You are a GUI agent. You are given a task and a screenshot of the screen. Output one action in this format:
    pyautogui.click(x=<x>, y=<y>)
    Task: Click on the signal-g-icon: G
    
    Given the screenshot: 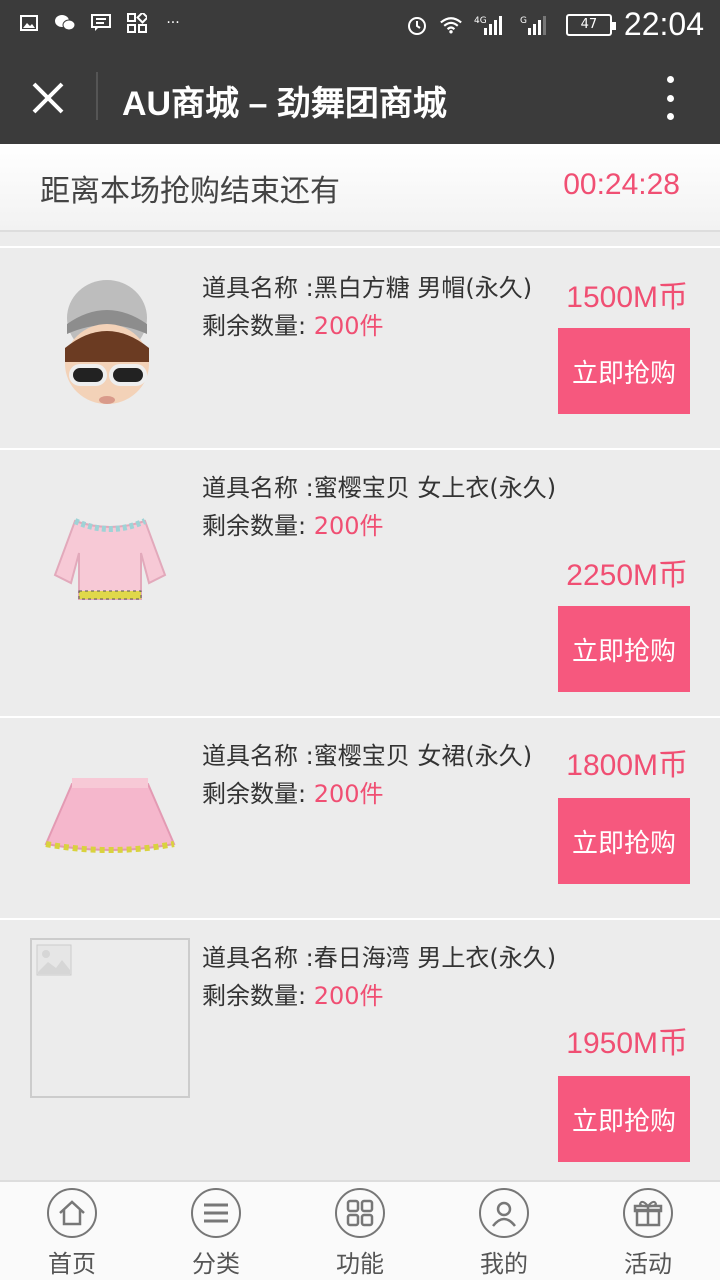 What is the action you would take?
    pyautogui.click(x=537, y=25)
    